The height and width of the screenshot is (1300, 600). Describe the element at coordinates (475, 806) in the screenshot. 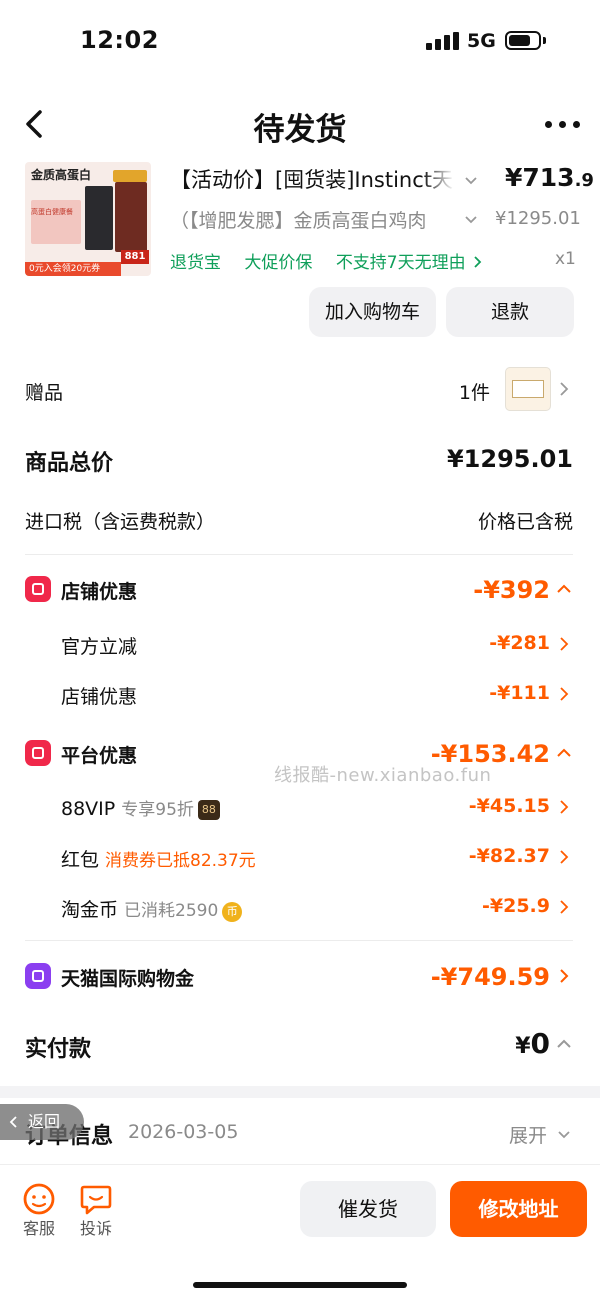

I see `discount-88vip-amount: -¥45.15` at that location.